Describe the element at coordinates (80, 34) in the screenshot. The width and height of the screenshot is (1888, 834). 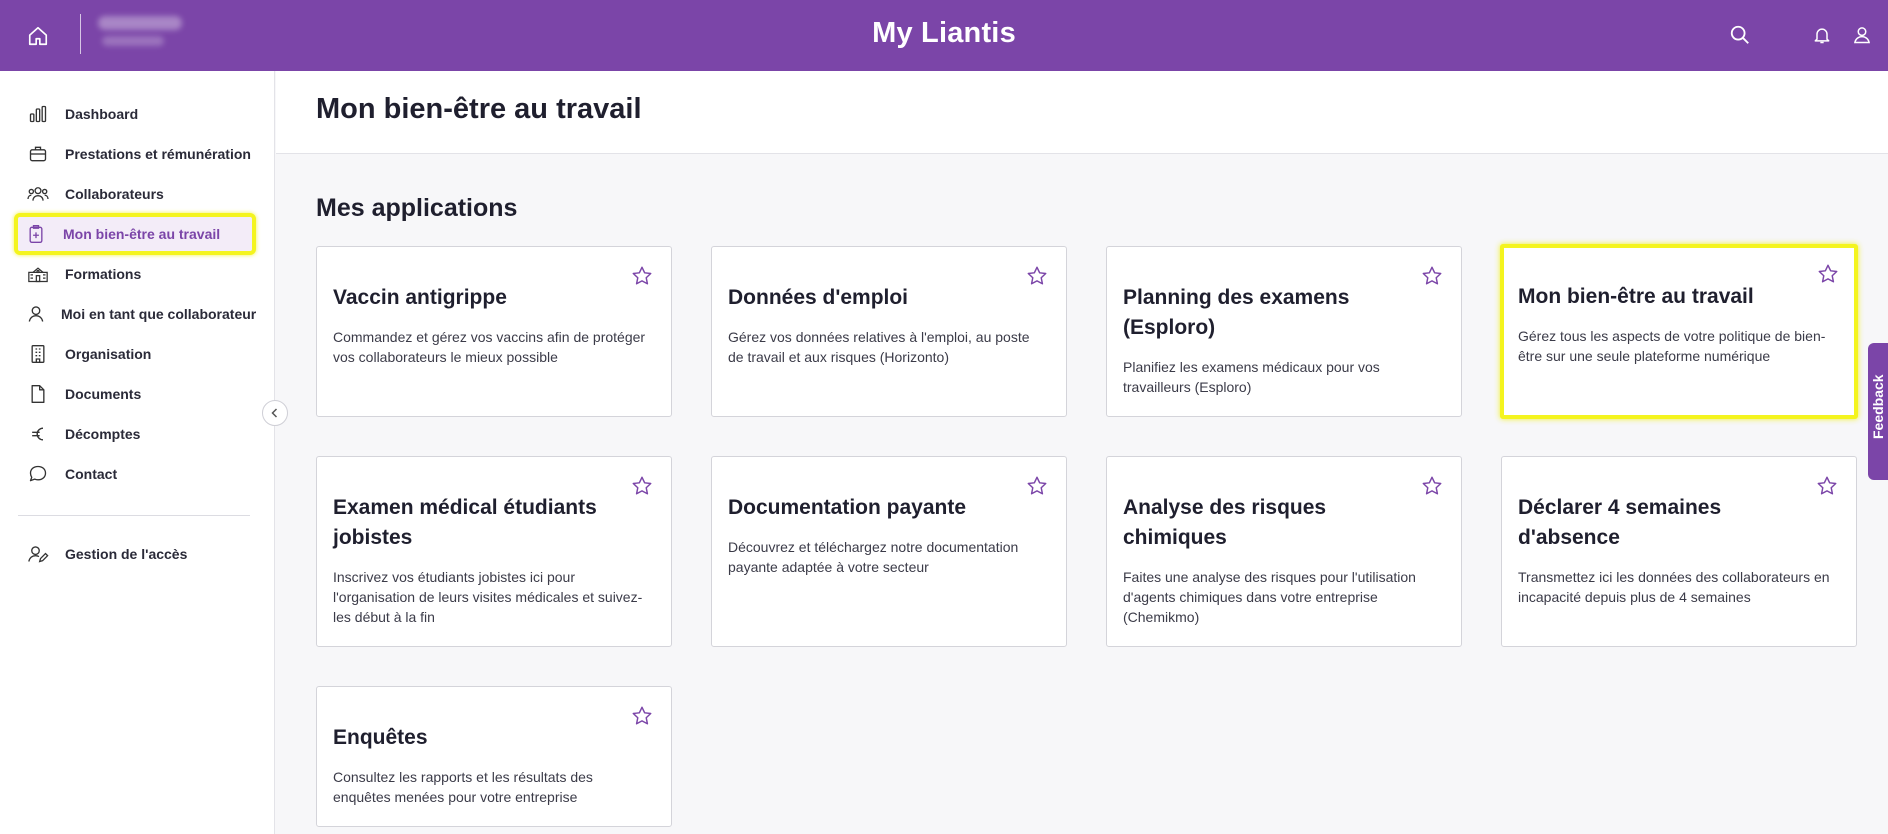
I see `topbar-divider` at that location.